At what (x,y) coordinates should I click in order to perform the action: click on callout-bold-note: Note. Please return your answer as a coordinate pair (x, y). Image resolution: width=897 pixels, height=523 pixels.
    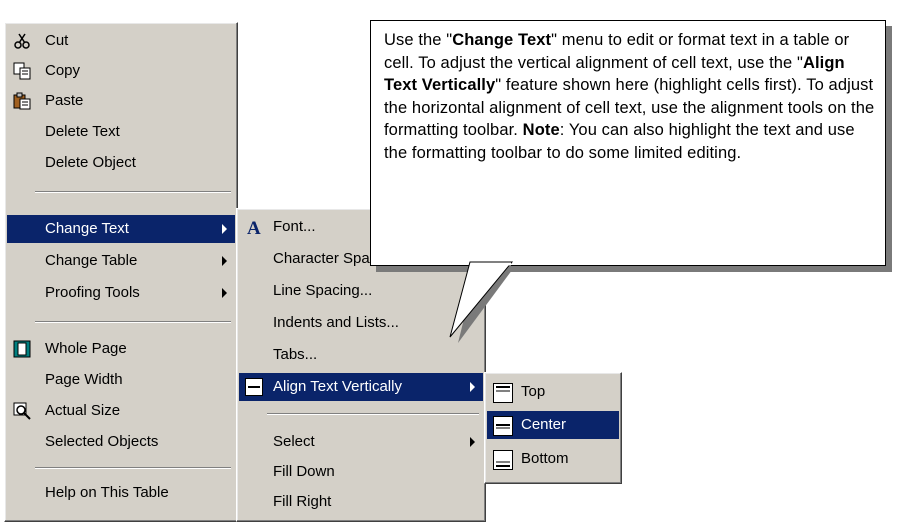
    Looking at the image, I should click on (541, 130).